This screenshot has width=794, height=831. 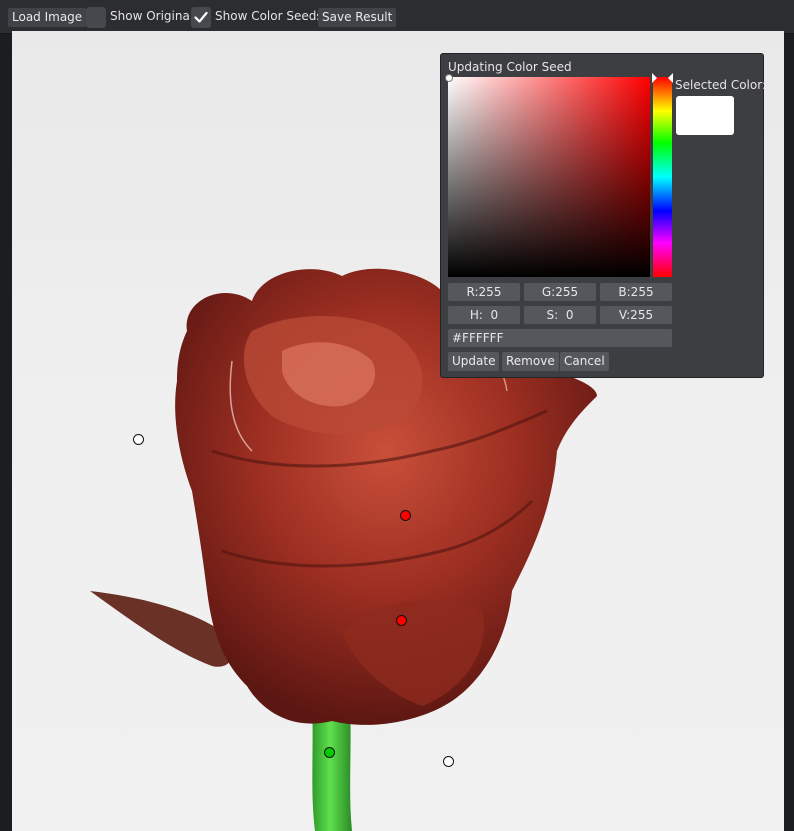 I want to click on blue-field: B:255, so click(x=636, y=292).